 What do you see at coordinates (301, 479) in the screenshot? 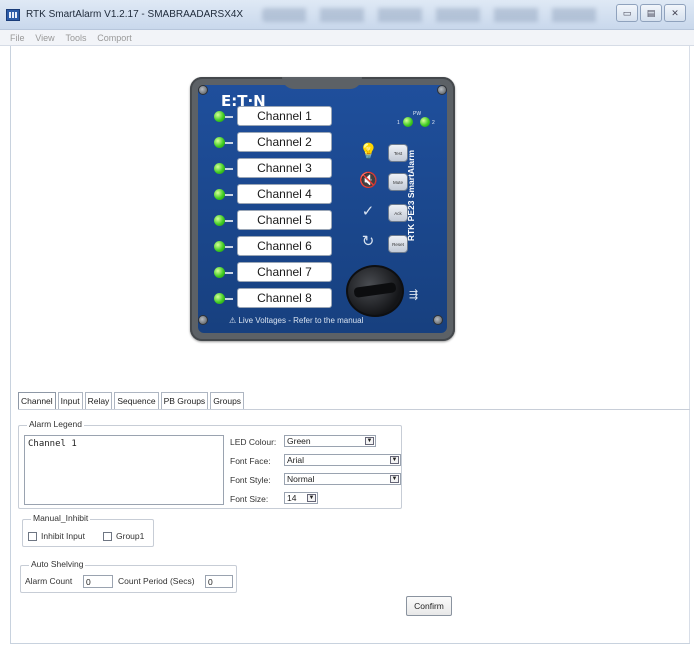
I see `font-style-value: Normal` at bounding box center [301, 479].